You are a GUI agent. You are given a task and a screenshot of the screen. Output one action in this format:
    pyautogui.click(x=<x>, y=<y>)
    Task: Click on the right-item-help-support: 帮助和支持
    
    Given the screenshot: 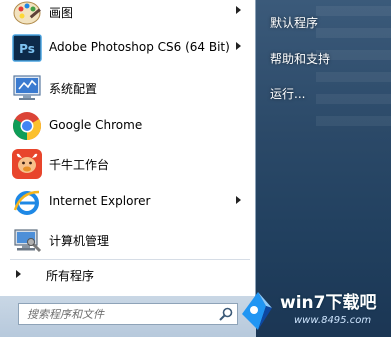 What is the action you would take?
    pyautogui.click(x=300, y=58)
    